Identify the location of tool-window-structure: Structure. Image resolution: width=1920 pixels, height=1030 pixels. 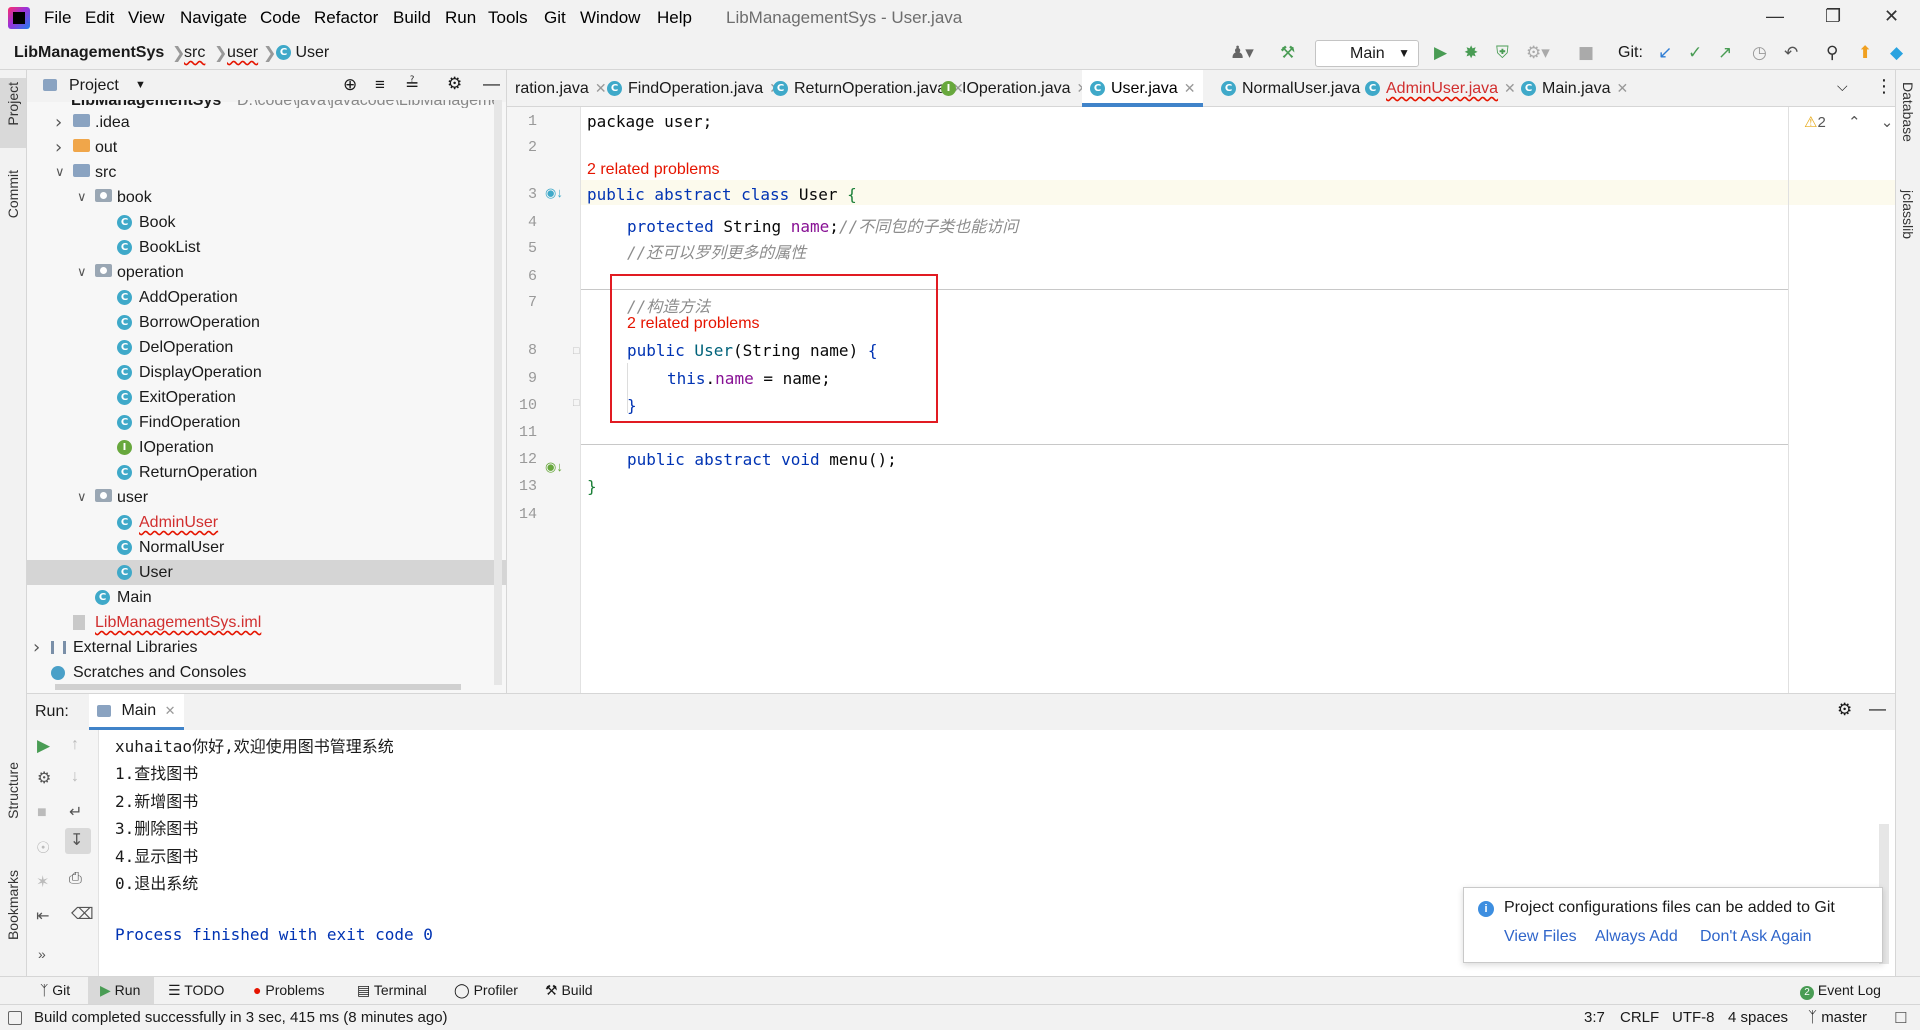
(13, 790).